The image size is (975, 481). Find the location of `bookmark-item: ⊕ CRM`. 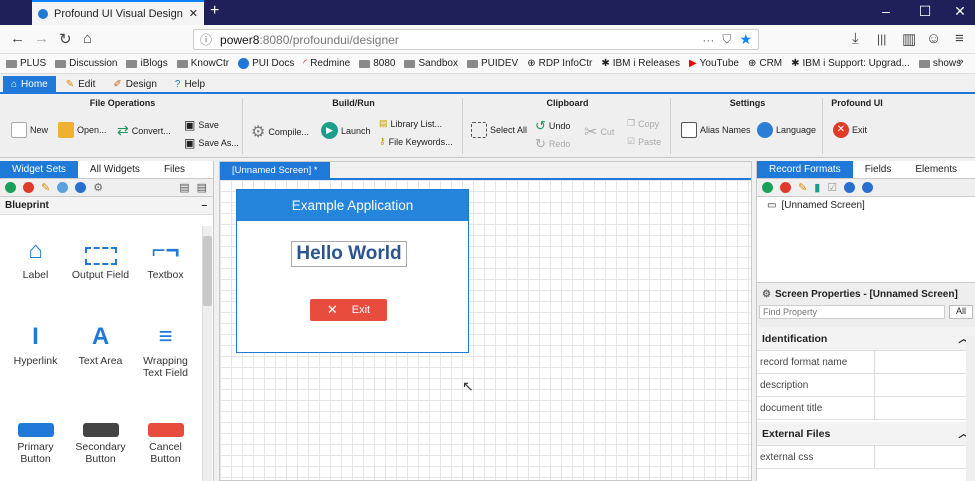

bookmark-item: ⊕ CRM is located at coordinates (765, 63).